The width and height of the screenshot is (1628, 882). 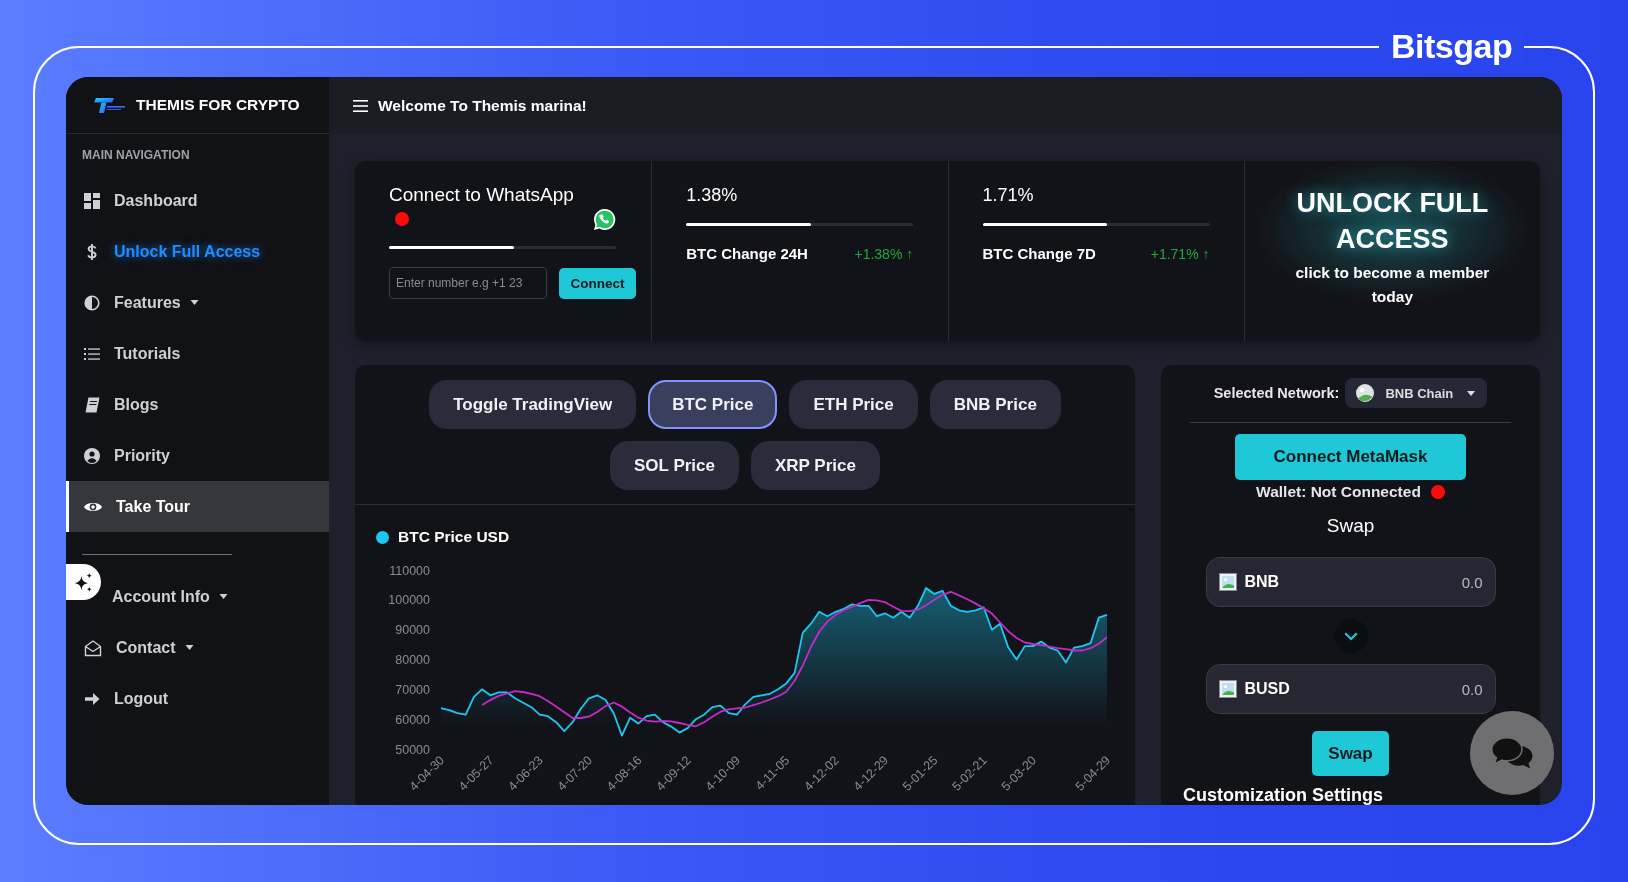 I want to click on y-axis-label: 80000, so click(x=412, y=660).